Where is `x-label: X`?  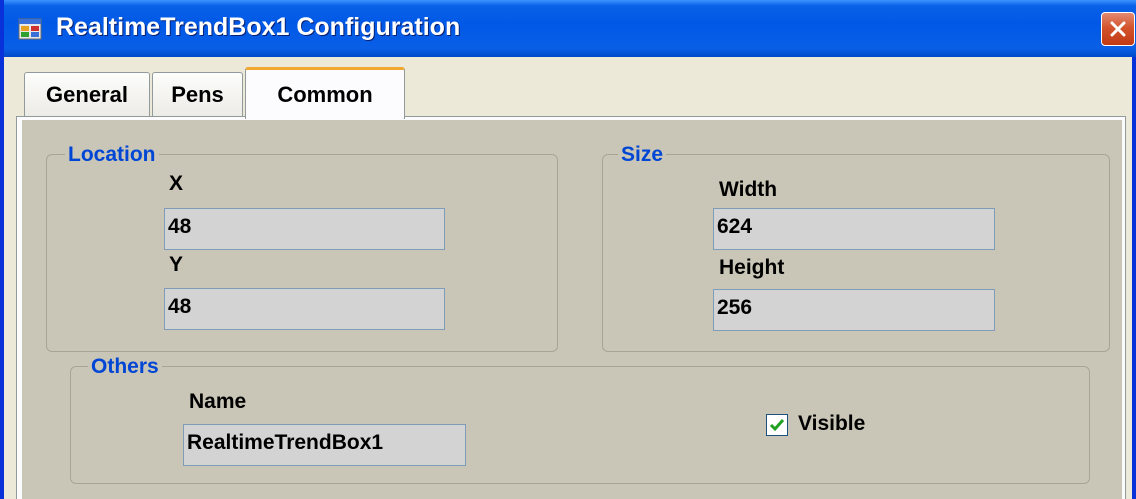
x-label: X is located at coordinates (176, 183).